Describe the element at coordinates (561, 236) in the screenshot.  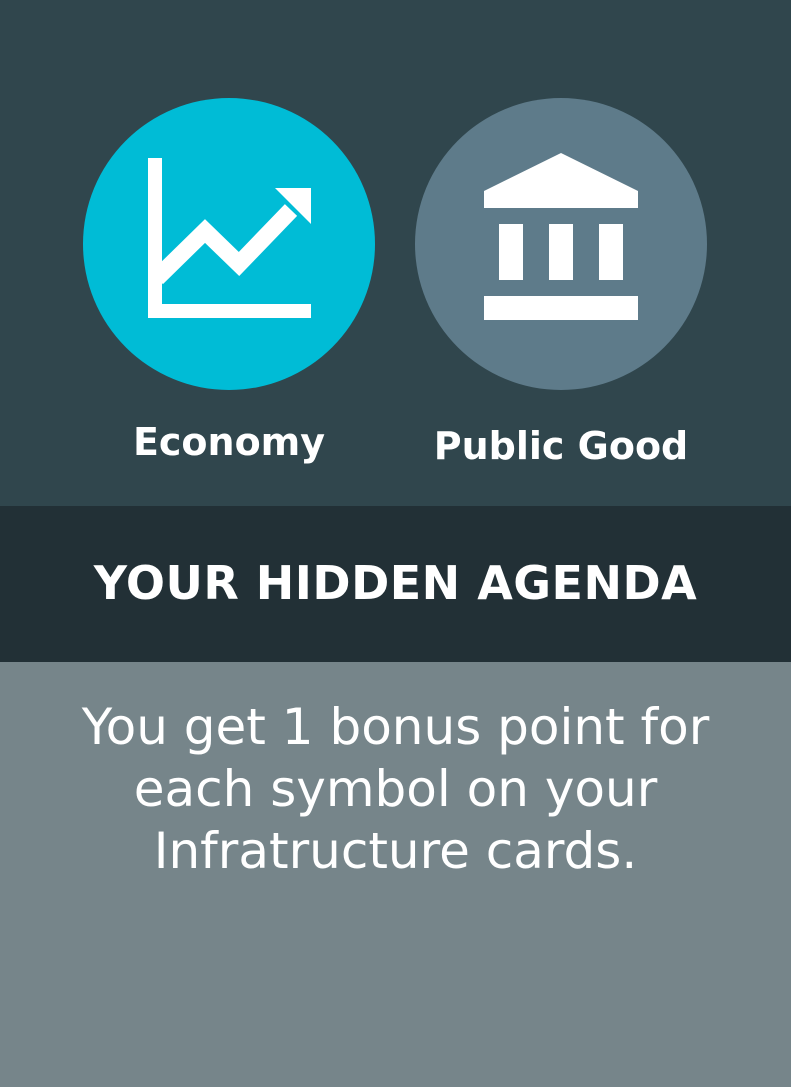
I see `government-building-icon` at that location.